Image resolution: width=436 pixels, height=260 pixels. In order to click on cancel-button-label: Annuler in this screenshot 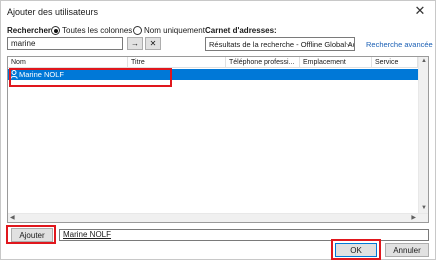, I will do `click(407, 250)`.